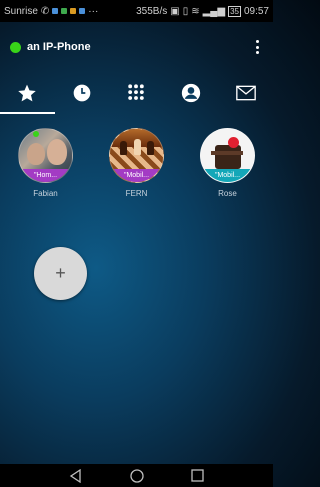 The height and width of the screenshot is (487, 320). What do you see at coordinates (197, 475) in the screenshot?
I see `recent-apps-icon` at bounding box center [197, 475].